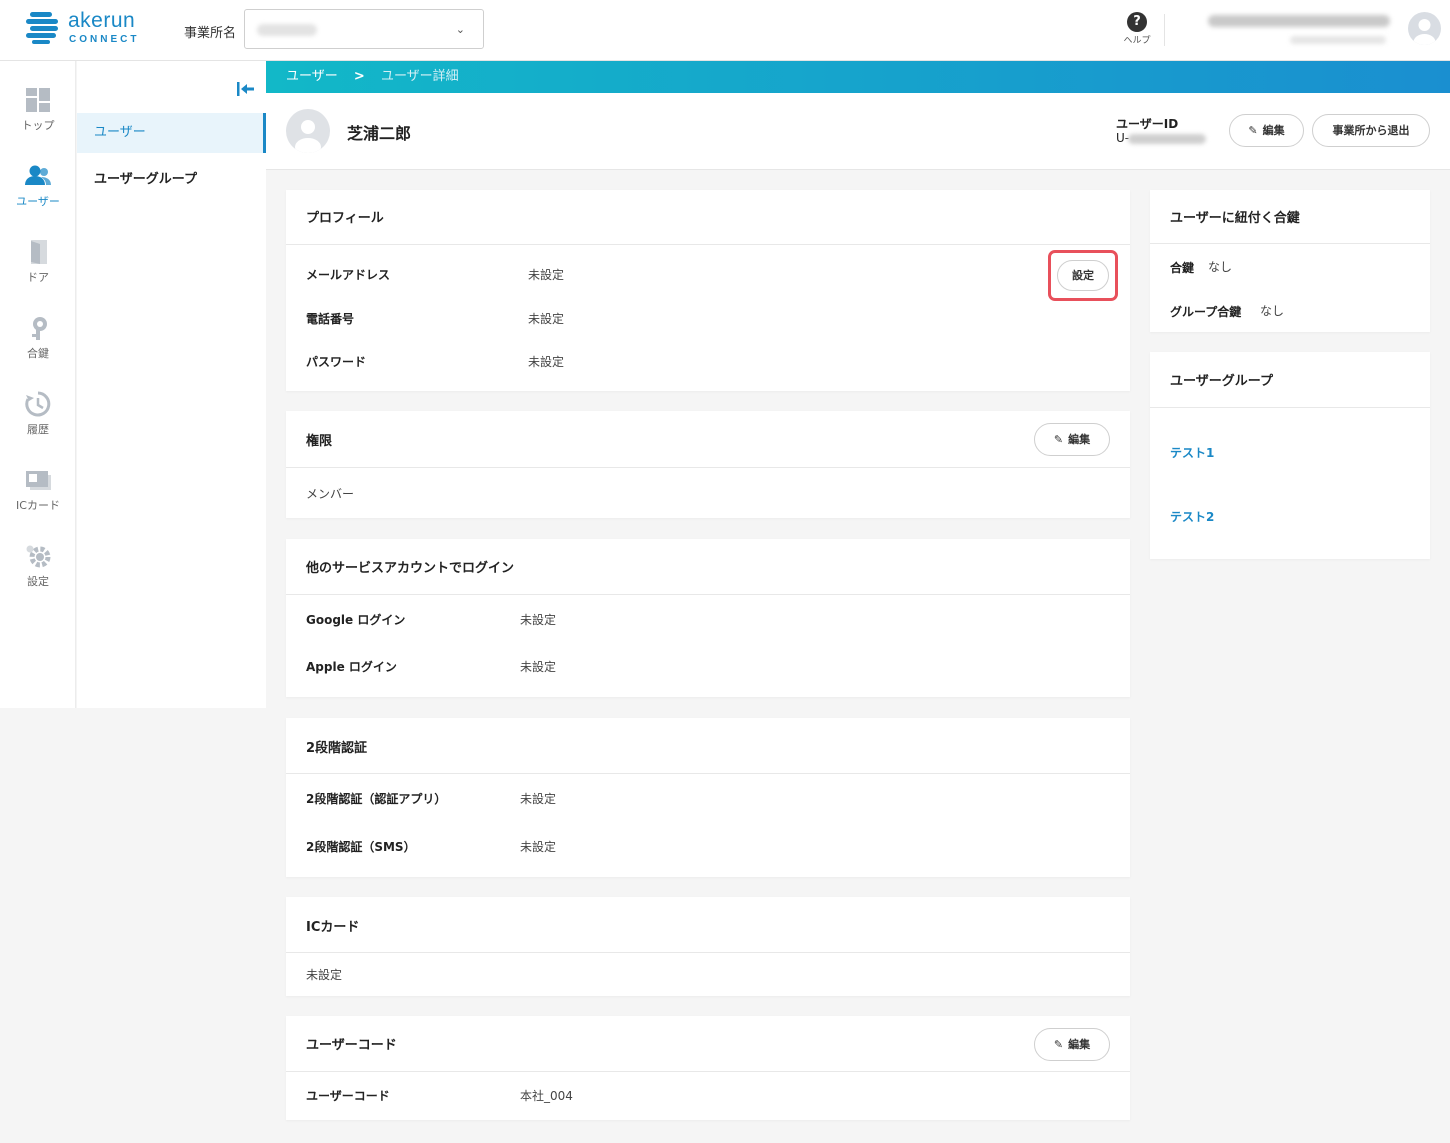  What do you see at coordinates (39, 328) in the screenshot?
I see `key-icon` at bounding box center [39, 328].